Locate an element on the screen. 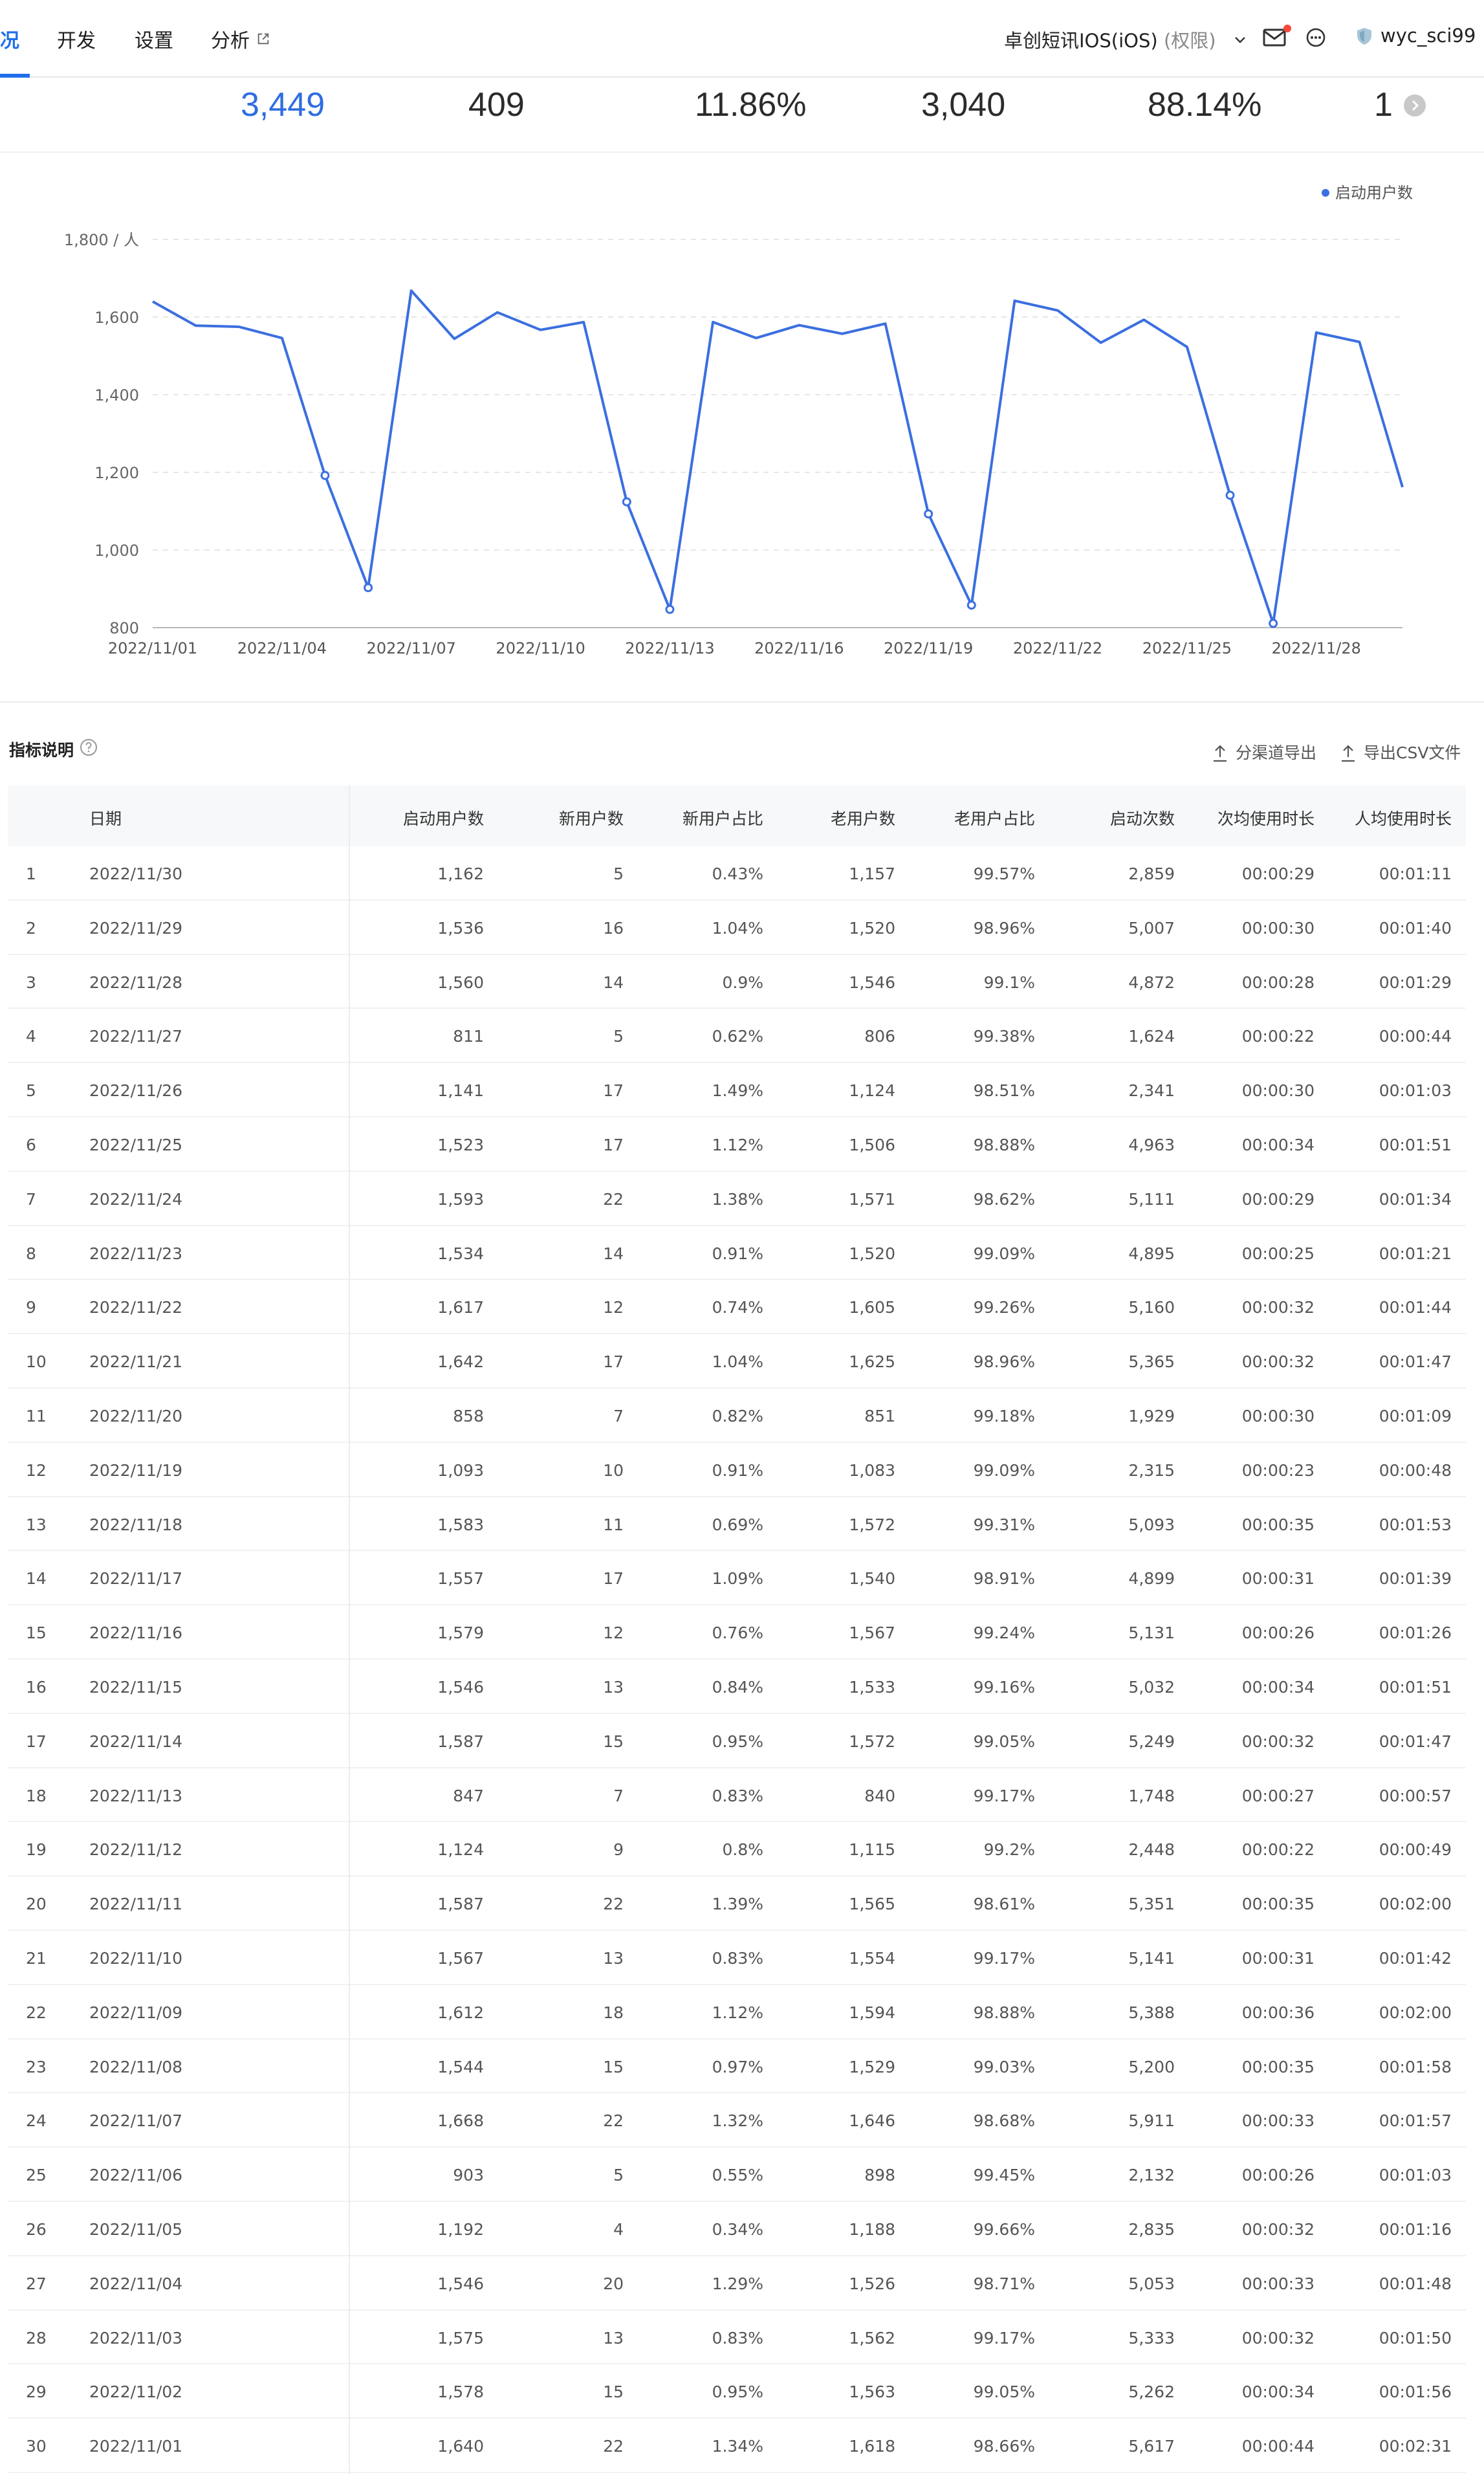  table-cell: 00:00:29 is located at coordinates (1278, 874).